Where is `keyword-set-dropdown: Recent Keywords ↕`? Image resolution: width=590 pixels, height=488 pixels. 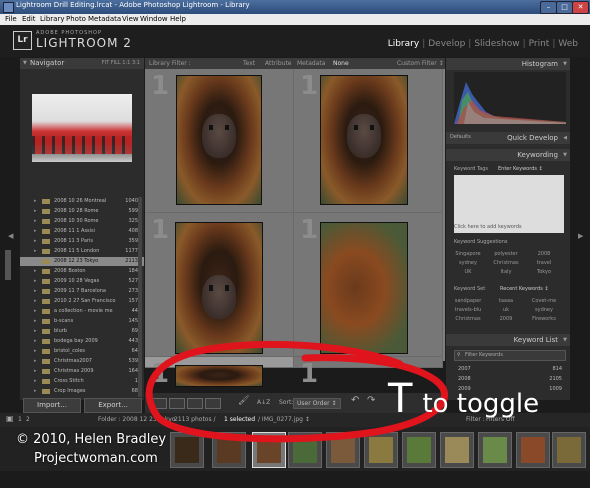 keyword-set-dropdown: Recent Keywords ↕ is located at coordinates (524, 289).